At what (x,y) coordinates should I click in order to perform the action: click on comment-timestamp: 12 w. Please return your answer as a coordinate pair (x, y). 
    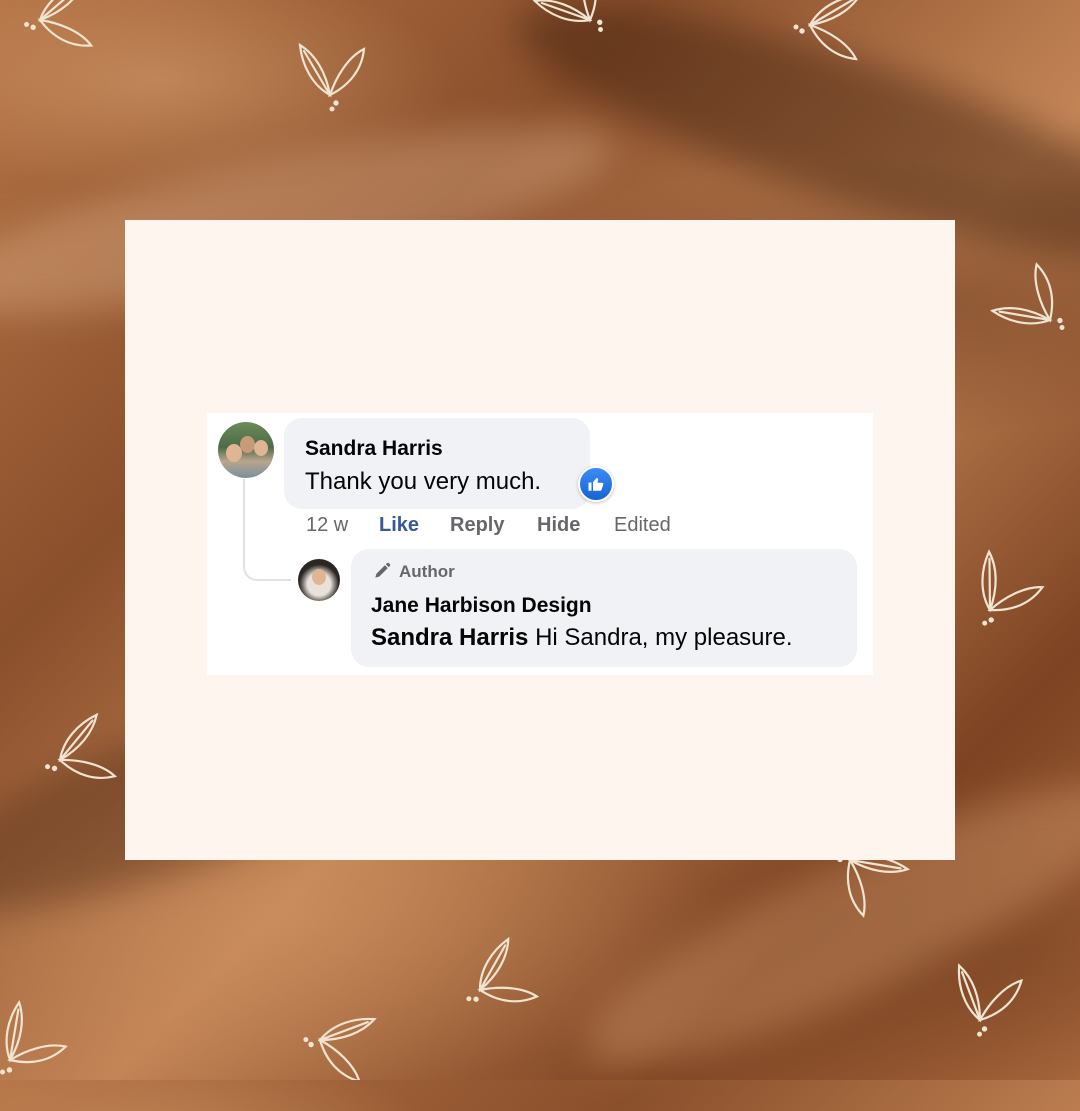
    Looking at the image, I should click on (327, 525).